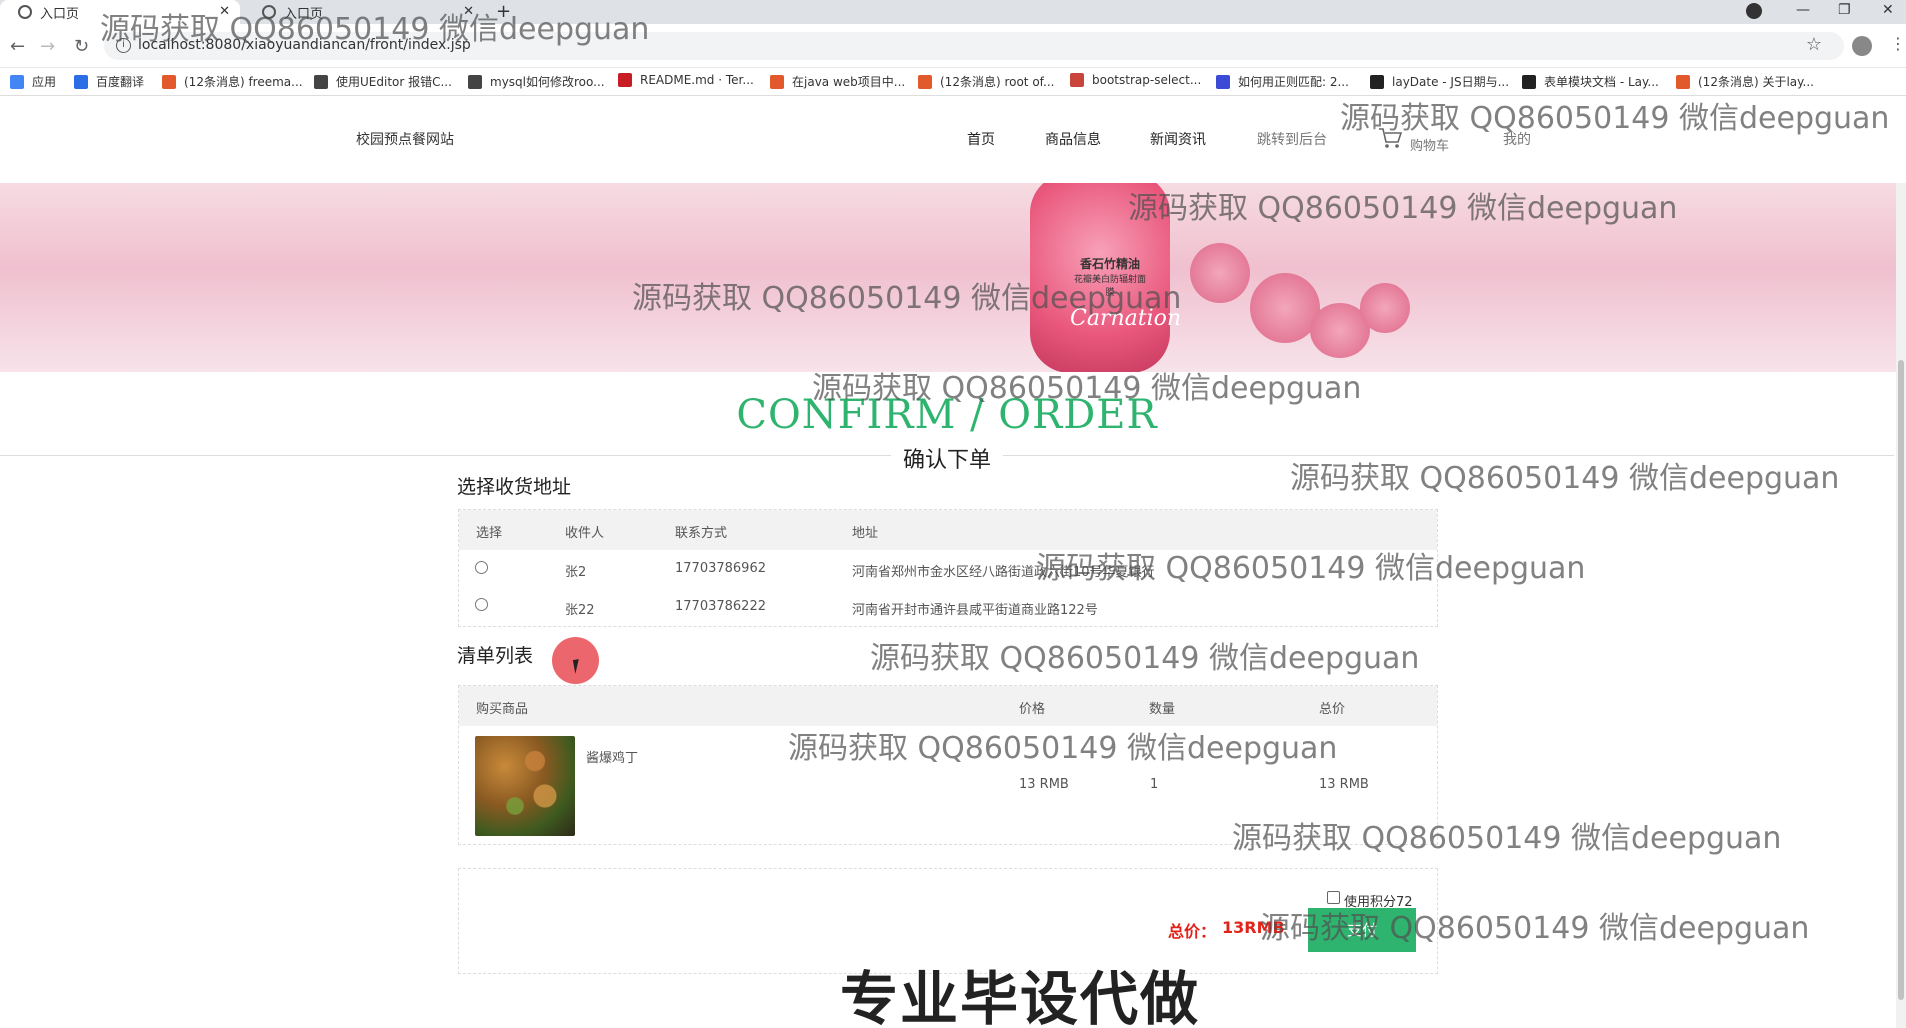 The height and width of the screenshot is (1028, 1906). What do you see at coordinates (81, 81) in the screenshot?
I see `translate-icon` at bounding box center [81, 81].